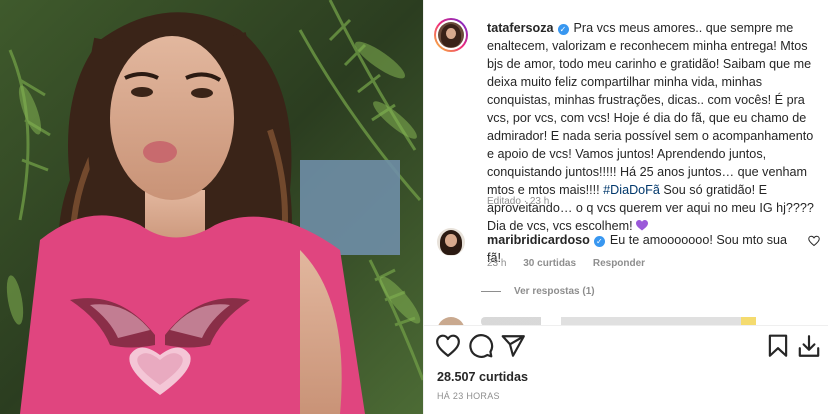  I want to click on download-icon, so click(809, 346).